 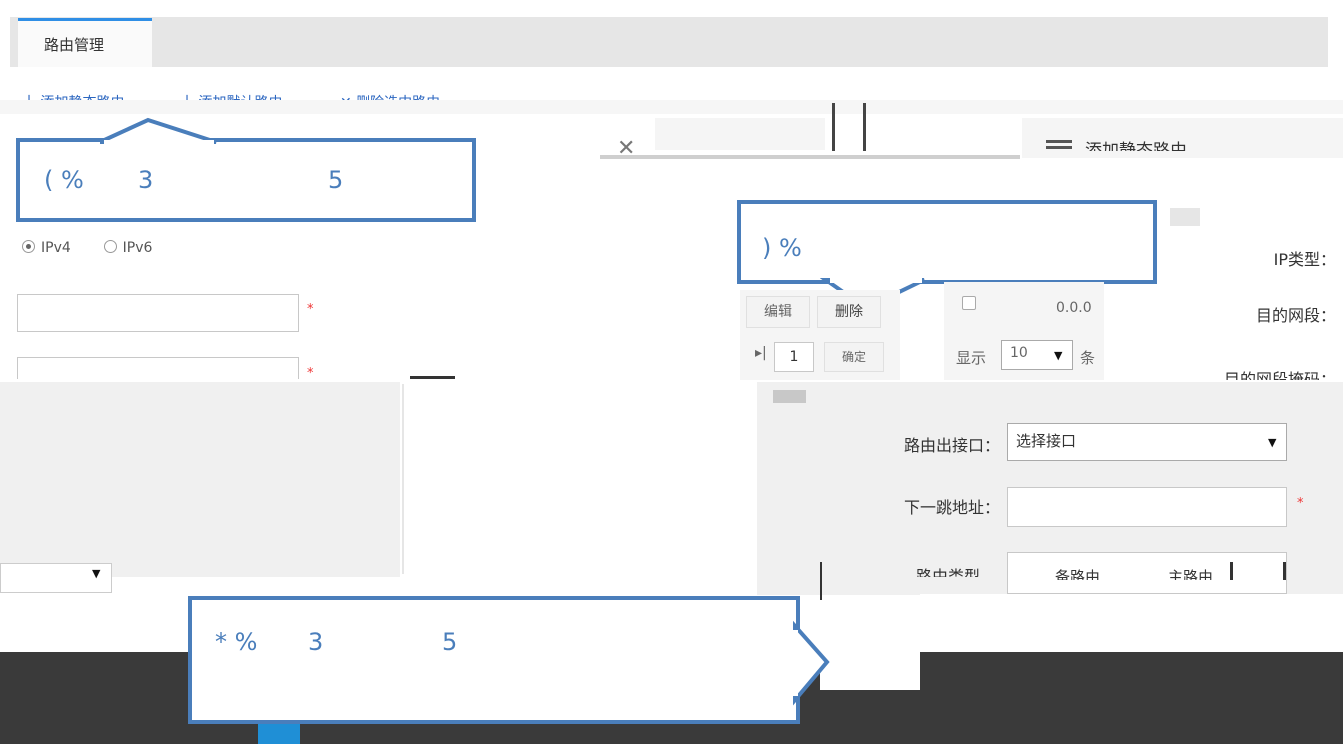 What do you see at coordinates (1190, 573) in the screenshot?
I see `main-route-option: 主路由` at bounding box center [1190, 573].